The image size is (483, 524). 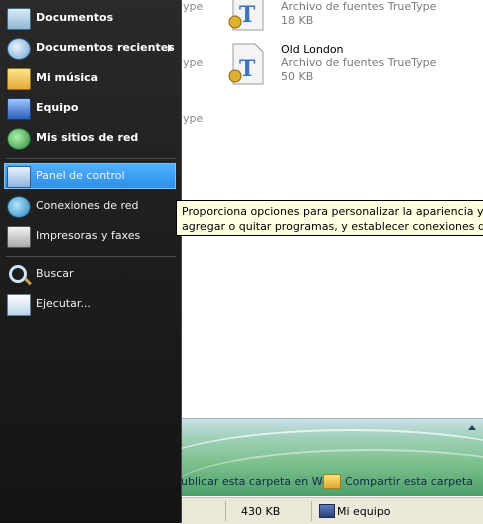 What do you see at coordinates (18, 274) in the screenshot?
I see `search-icon` at bounding box center [18, 274].